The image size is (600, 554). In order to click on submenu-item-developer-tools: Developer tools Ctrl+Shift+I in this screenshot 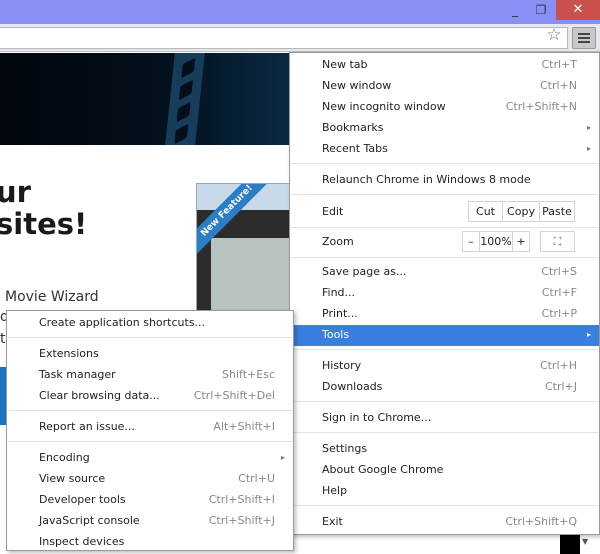, I will do `click(150, 500)`.